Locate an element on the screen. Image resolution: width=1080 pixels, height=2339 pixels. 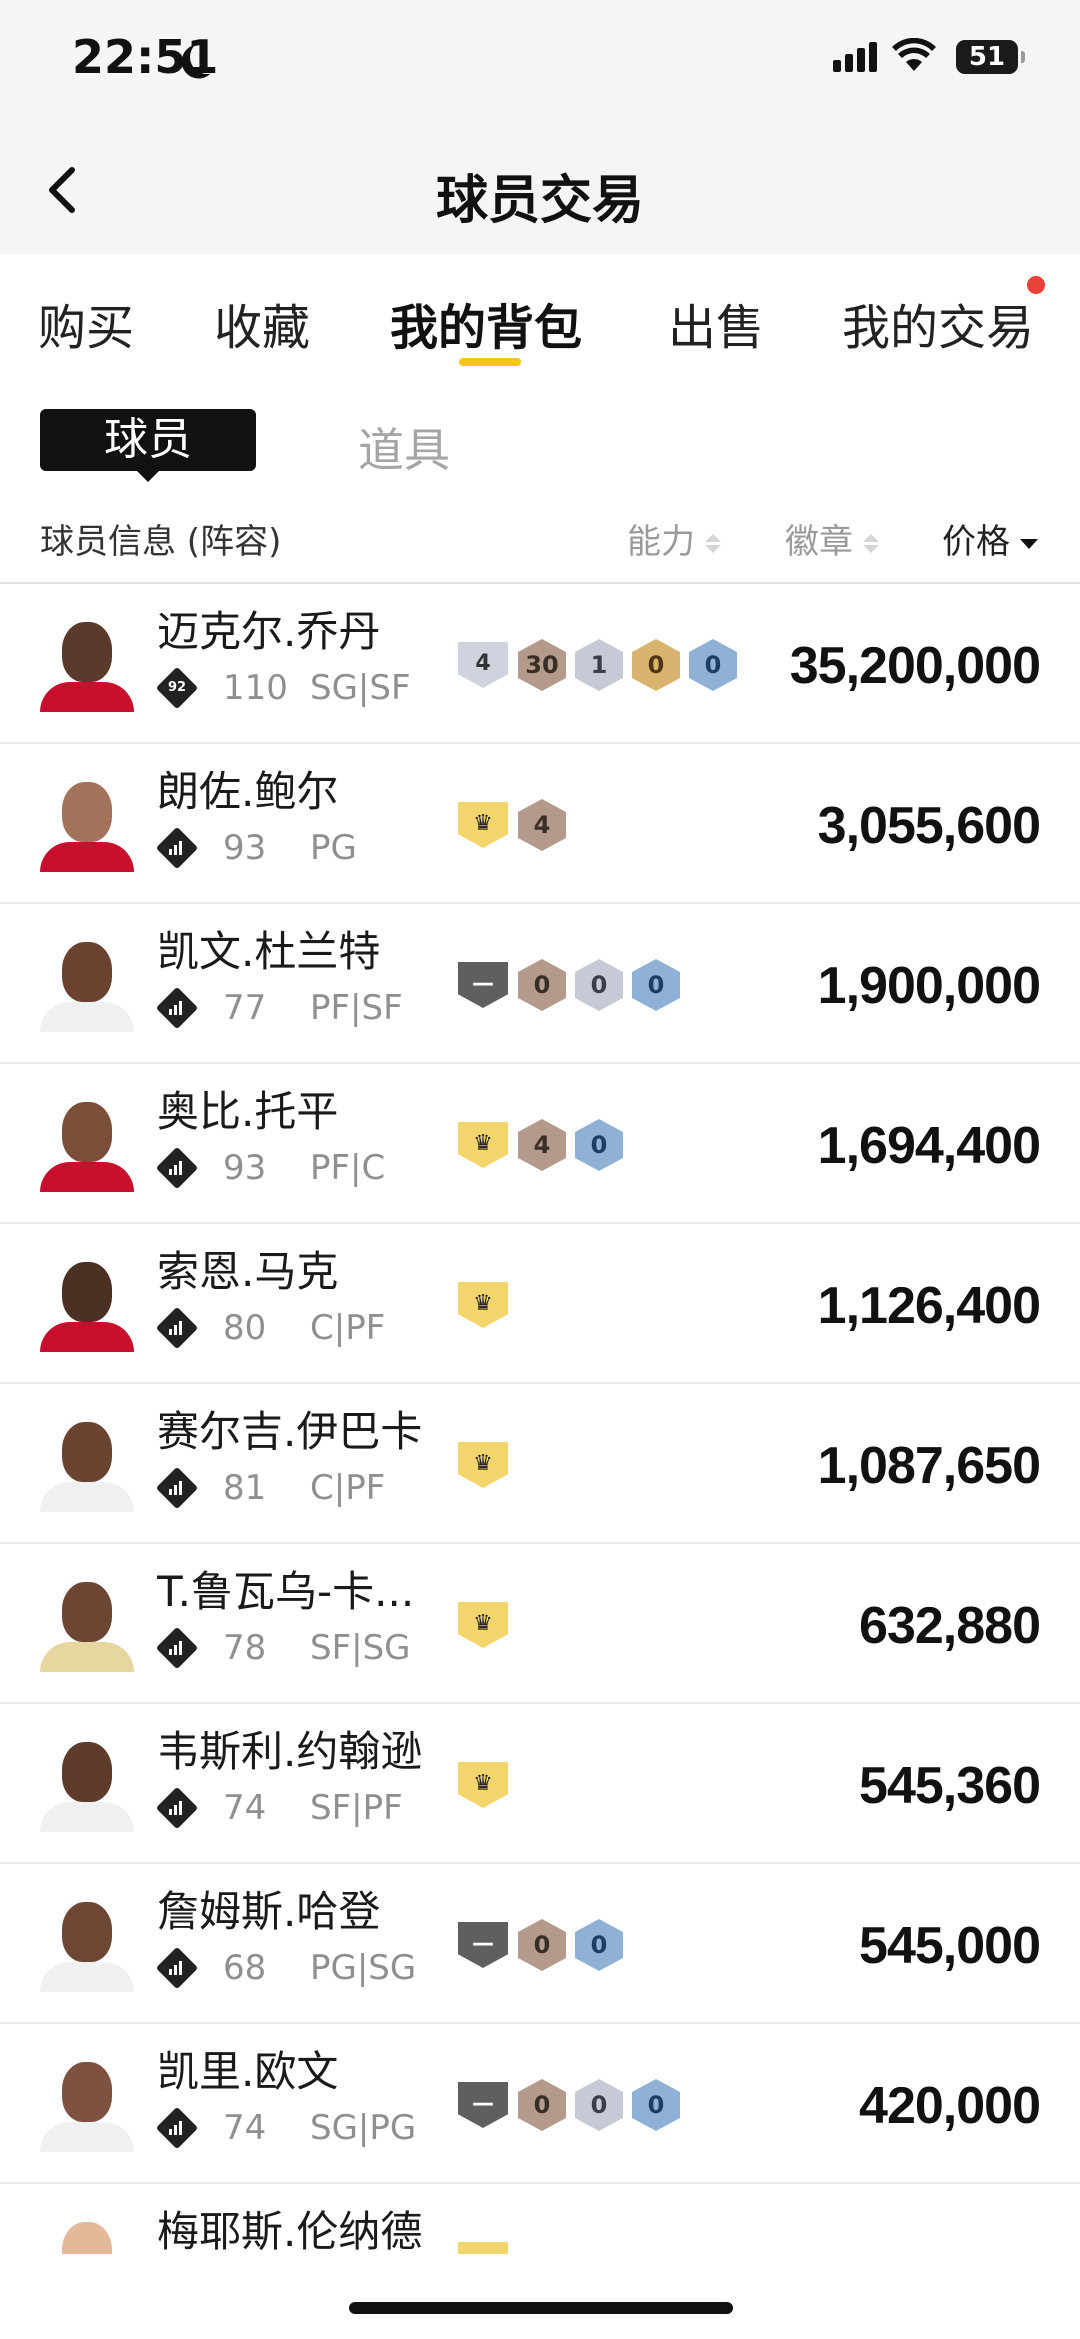
sort-price: 价格 is located at coordinates (990, 538).